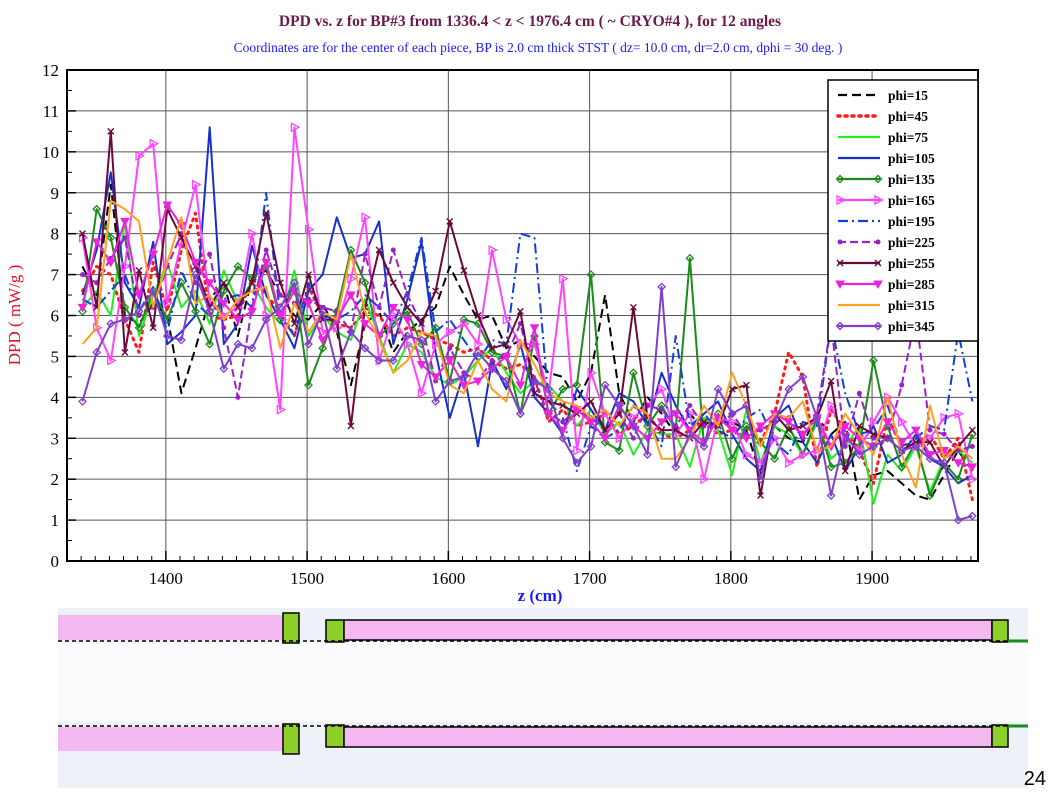 The height and width of the screenshot is (793, 1058). Describe the element at coordinates (590, 578) in the screenshot. I see `x-tick-label: 1700` at that location.